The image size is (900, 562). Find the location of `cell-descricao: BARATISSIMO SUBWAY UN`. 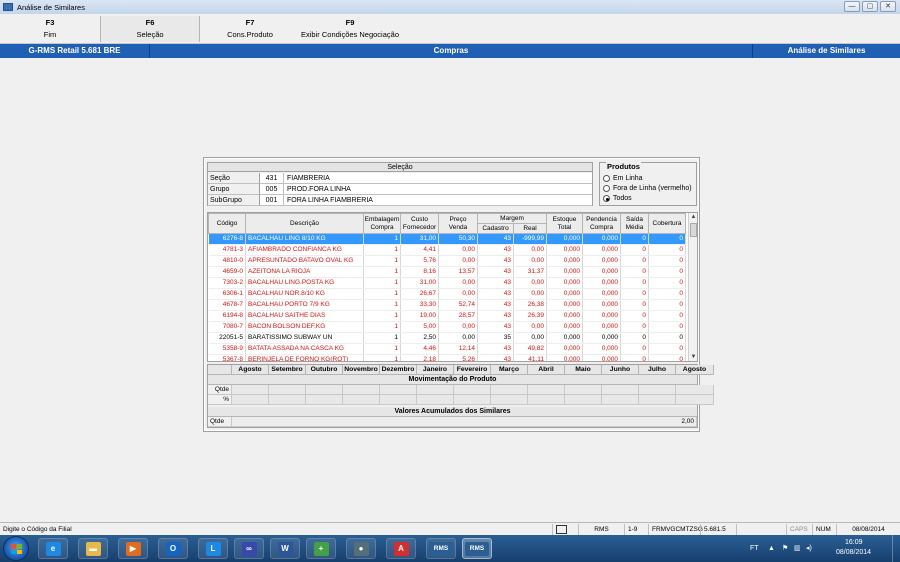

cell-descricao: BARATISSIMO SUBWAY UN is located at coordinates (304, 338).